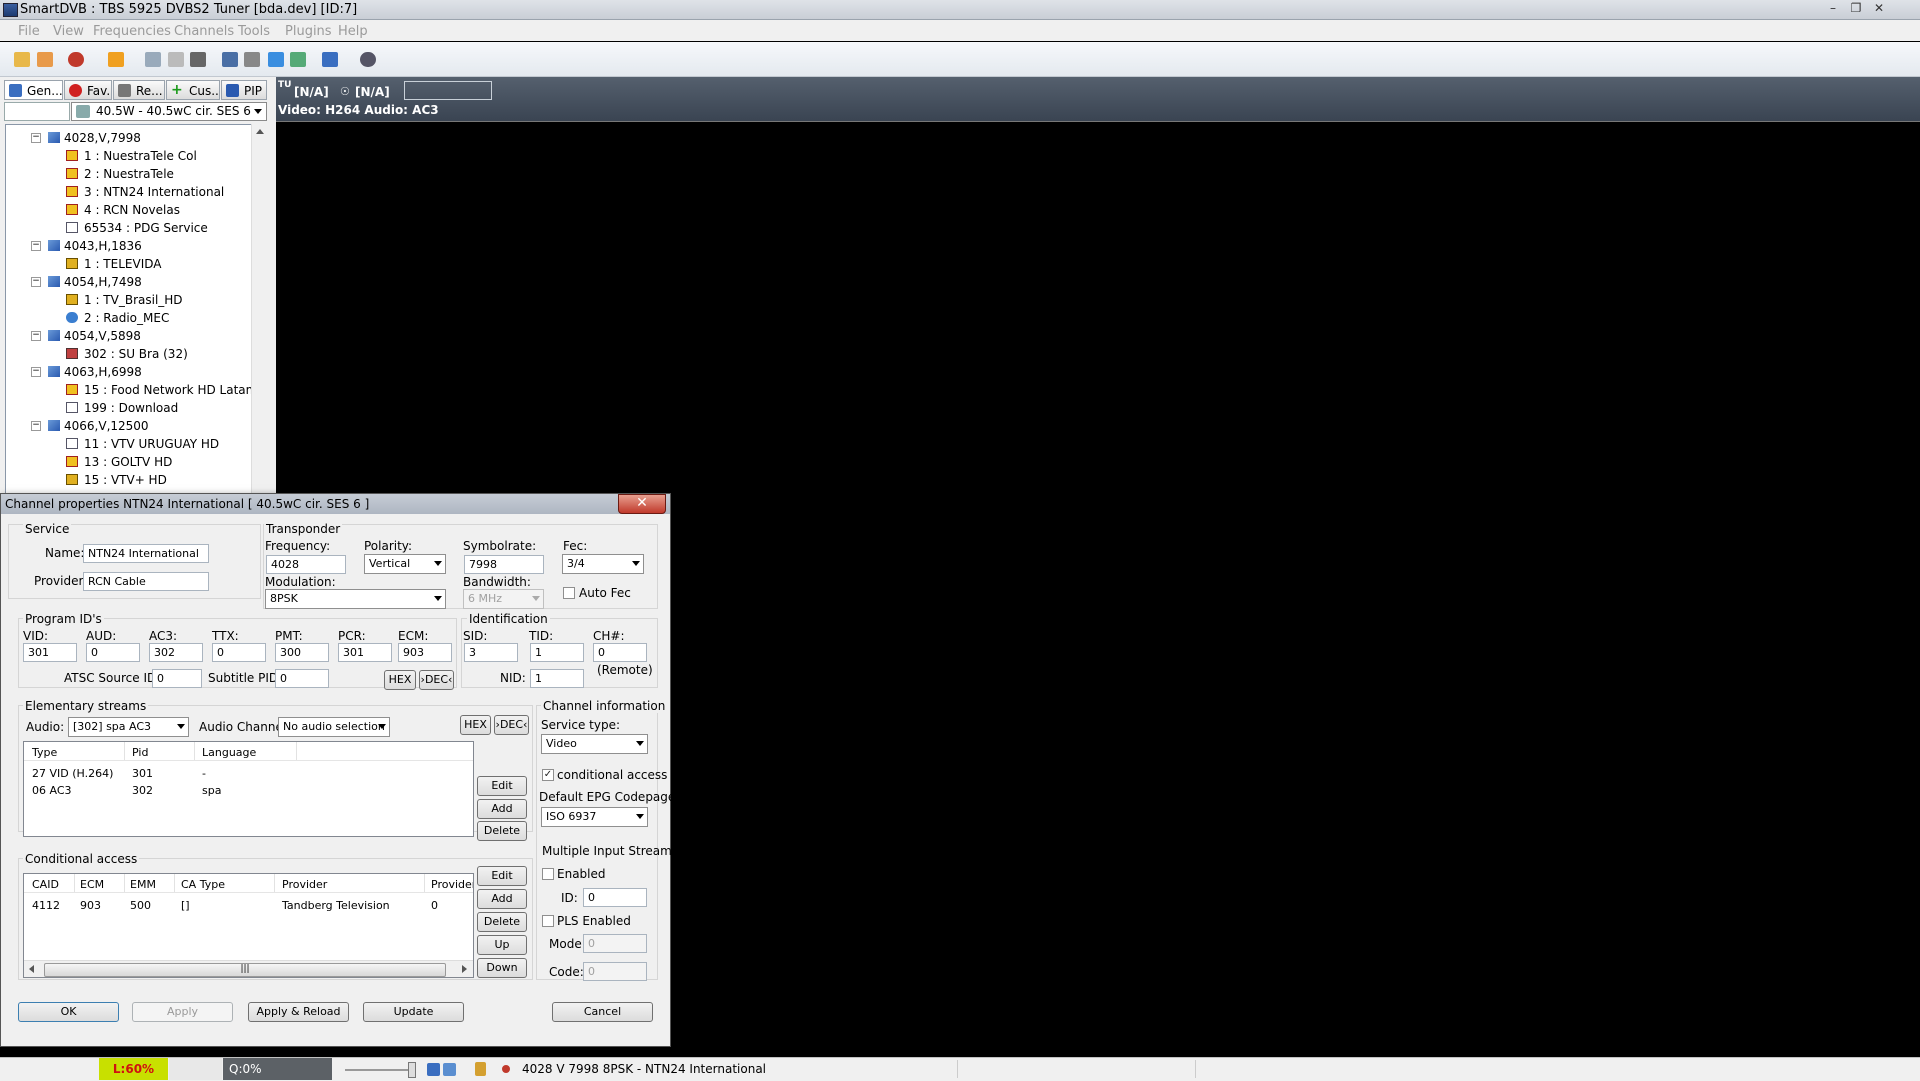 The width and height of the screenshot is (1920, 1081). What do you see at coordinates (140, 905) in the screenshot?
I see `ca-row-emm: 500` at bounding box center [140, 905].